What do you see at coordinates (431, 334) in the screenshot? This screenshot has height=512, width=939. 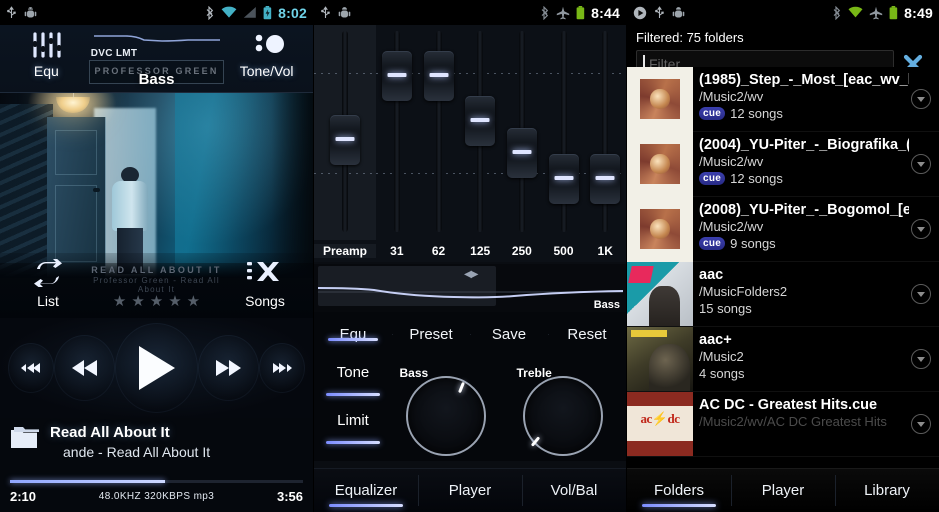 I see `preset-button: Preset` at bounding box center [431, 334].